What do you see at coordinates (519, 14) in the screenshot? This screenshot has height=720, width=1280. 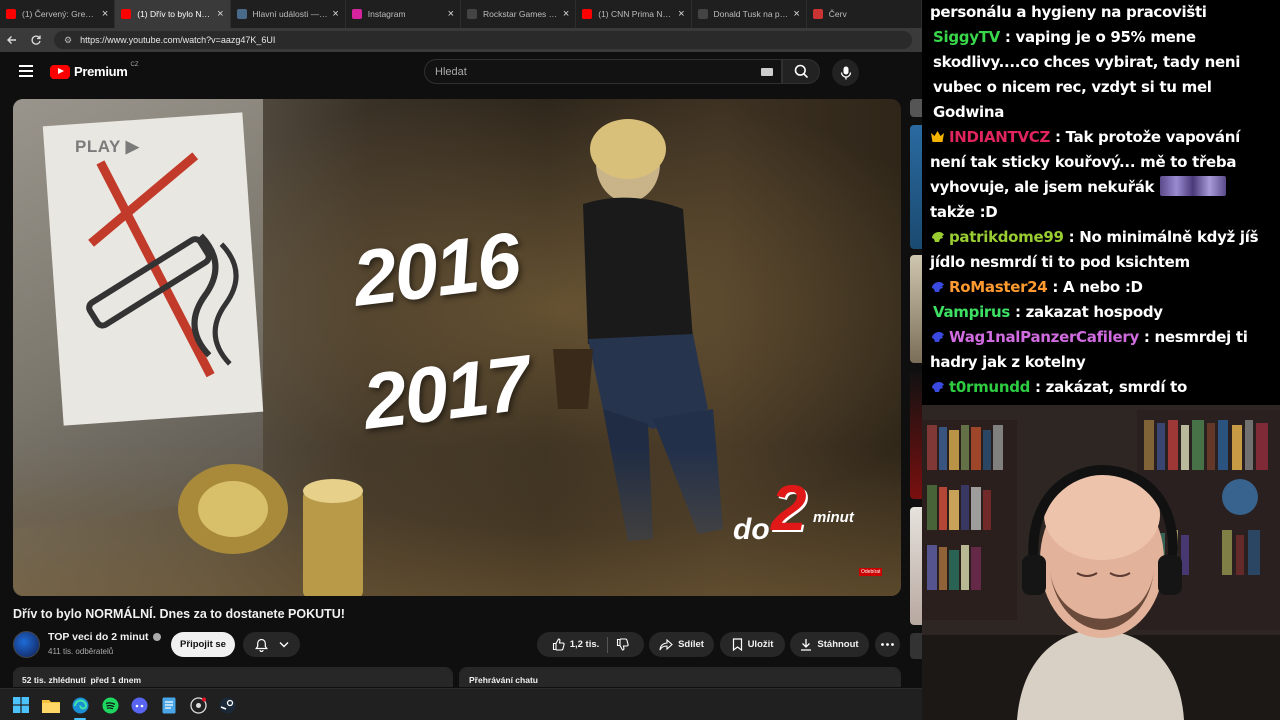 I see `browser-tab: Rockstar Games na platf ×` at bounding box center [519, 14].